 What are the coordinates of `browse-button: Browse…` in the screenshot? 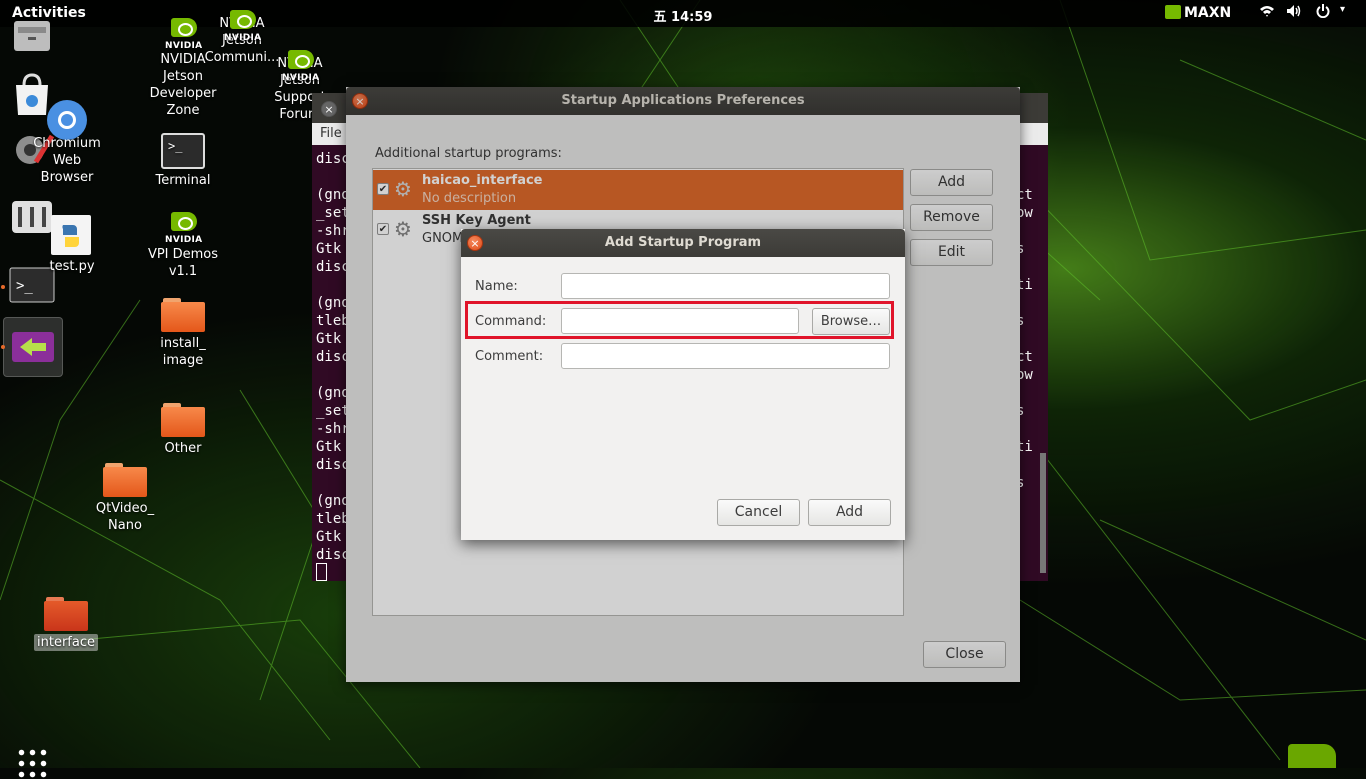 It's located at (851, 321).